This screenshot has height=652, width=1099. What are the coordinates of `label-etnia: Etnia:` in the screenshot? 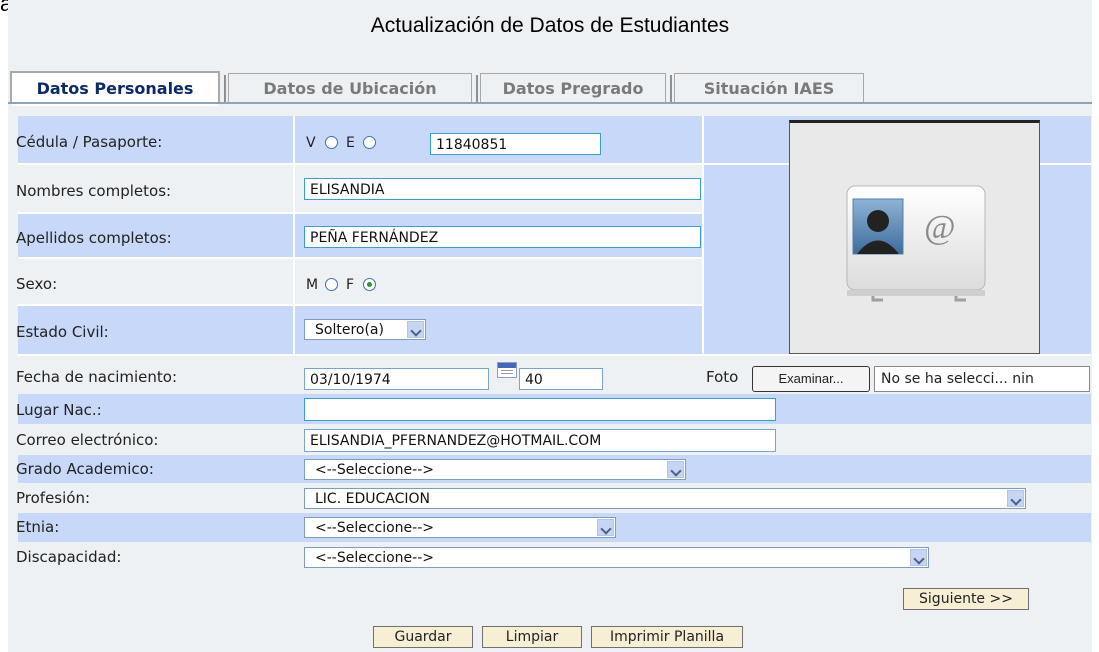 It's located at (38, 527).